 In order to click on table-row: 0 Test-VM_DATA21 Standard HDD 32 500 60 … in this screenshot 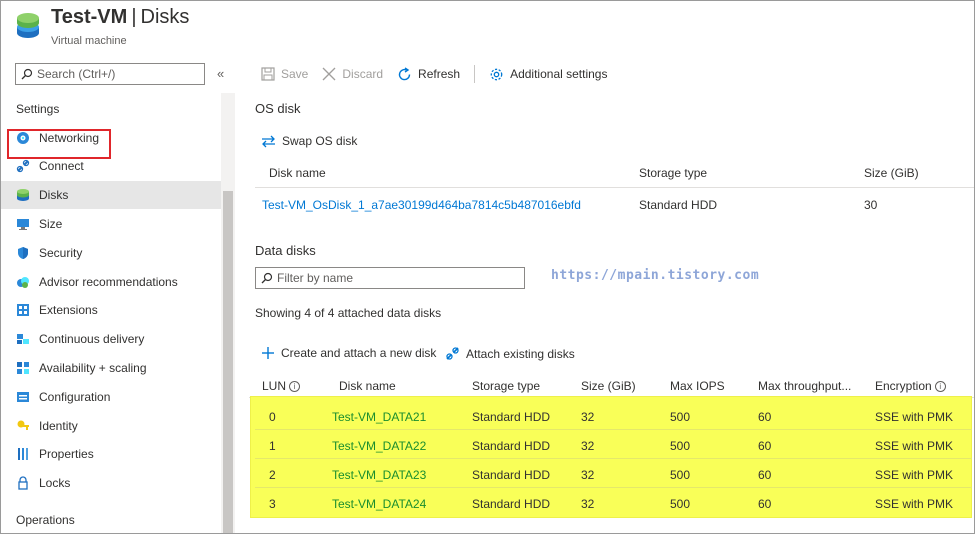, I will do `click(613, 416)`.